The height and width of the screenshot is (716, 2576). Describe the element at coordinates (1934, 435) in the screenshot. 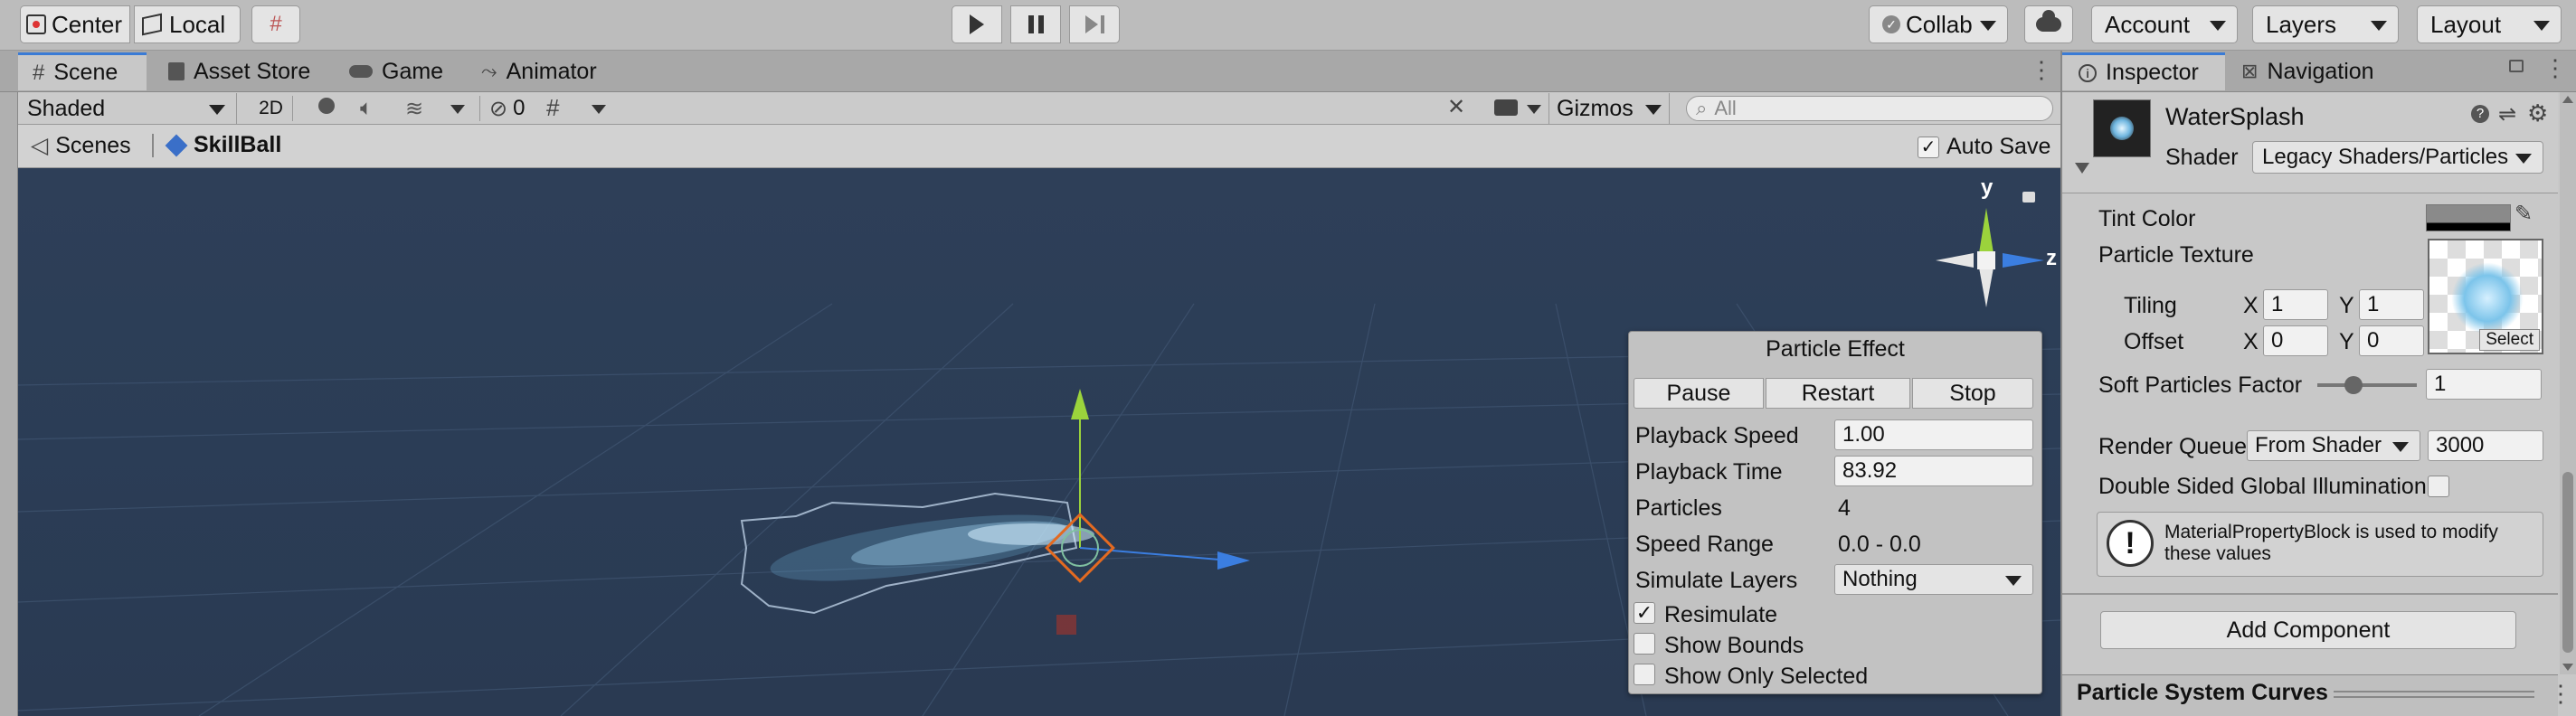

I see `playback-speed-field: 1.00` at that location.